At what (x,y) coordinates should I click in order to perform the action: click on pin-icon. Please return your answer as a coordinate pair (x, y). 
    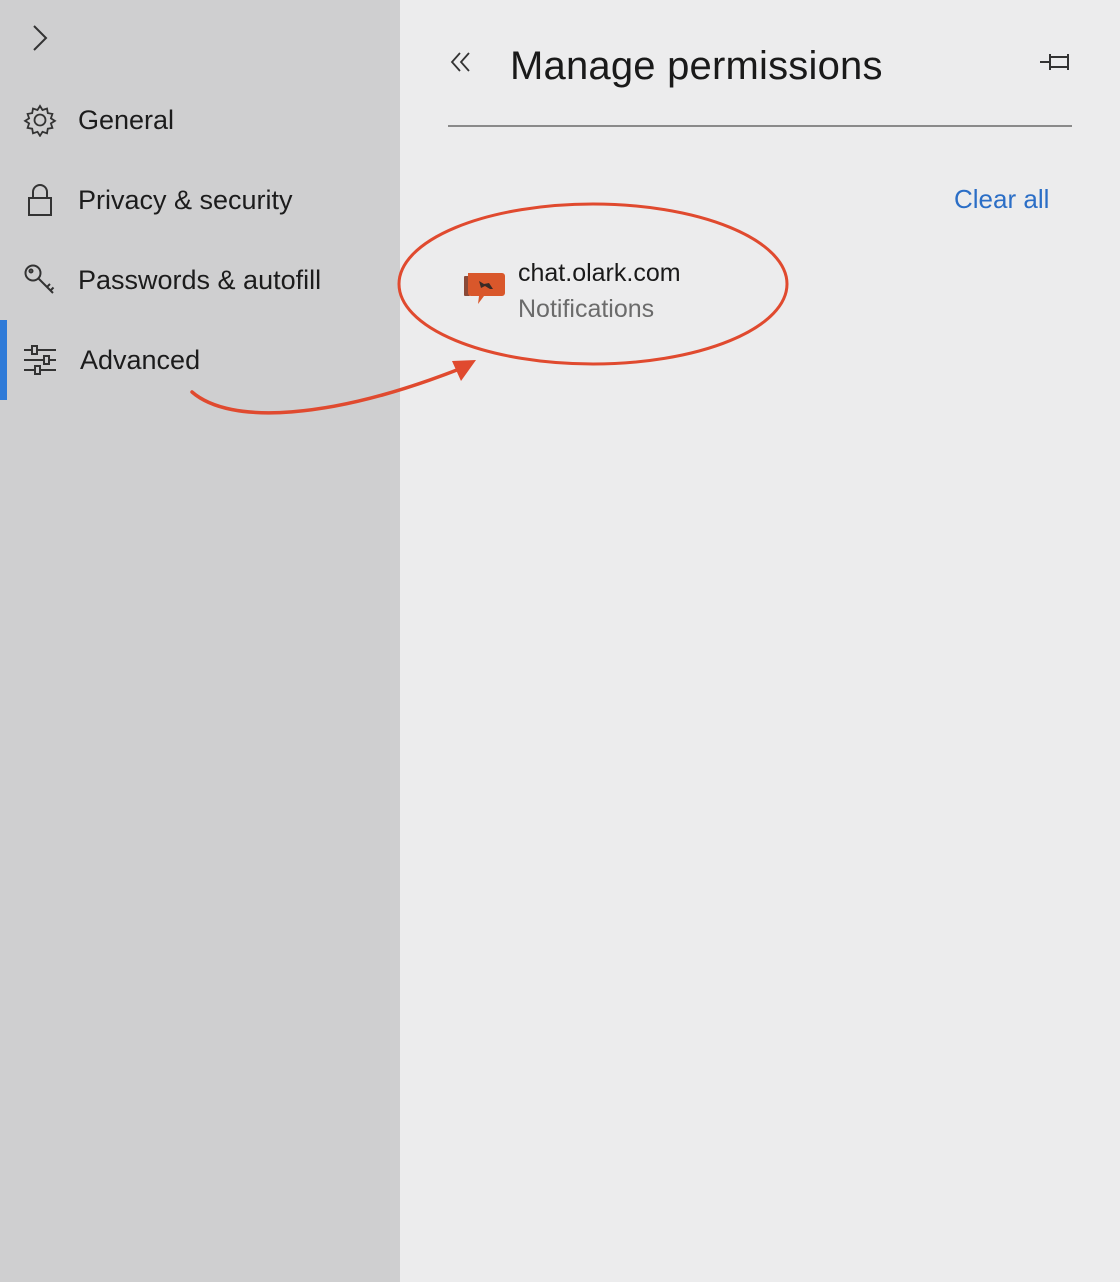
    Looking at the image, I should click on (1054, 62).